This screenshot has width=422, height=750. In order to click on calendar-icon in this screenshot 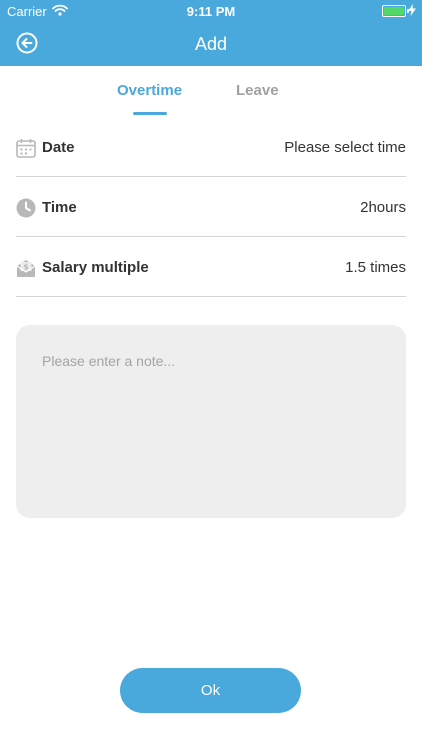, I will do `click(26, 148)`.